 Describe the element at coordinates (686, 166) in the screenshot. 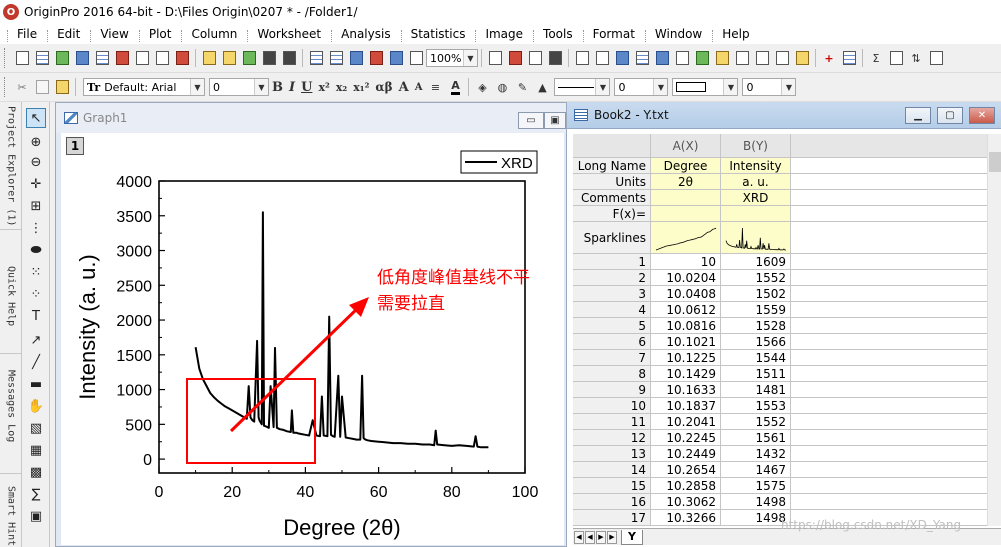

I see `meta-cell-a: Degree` at that location.